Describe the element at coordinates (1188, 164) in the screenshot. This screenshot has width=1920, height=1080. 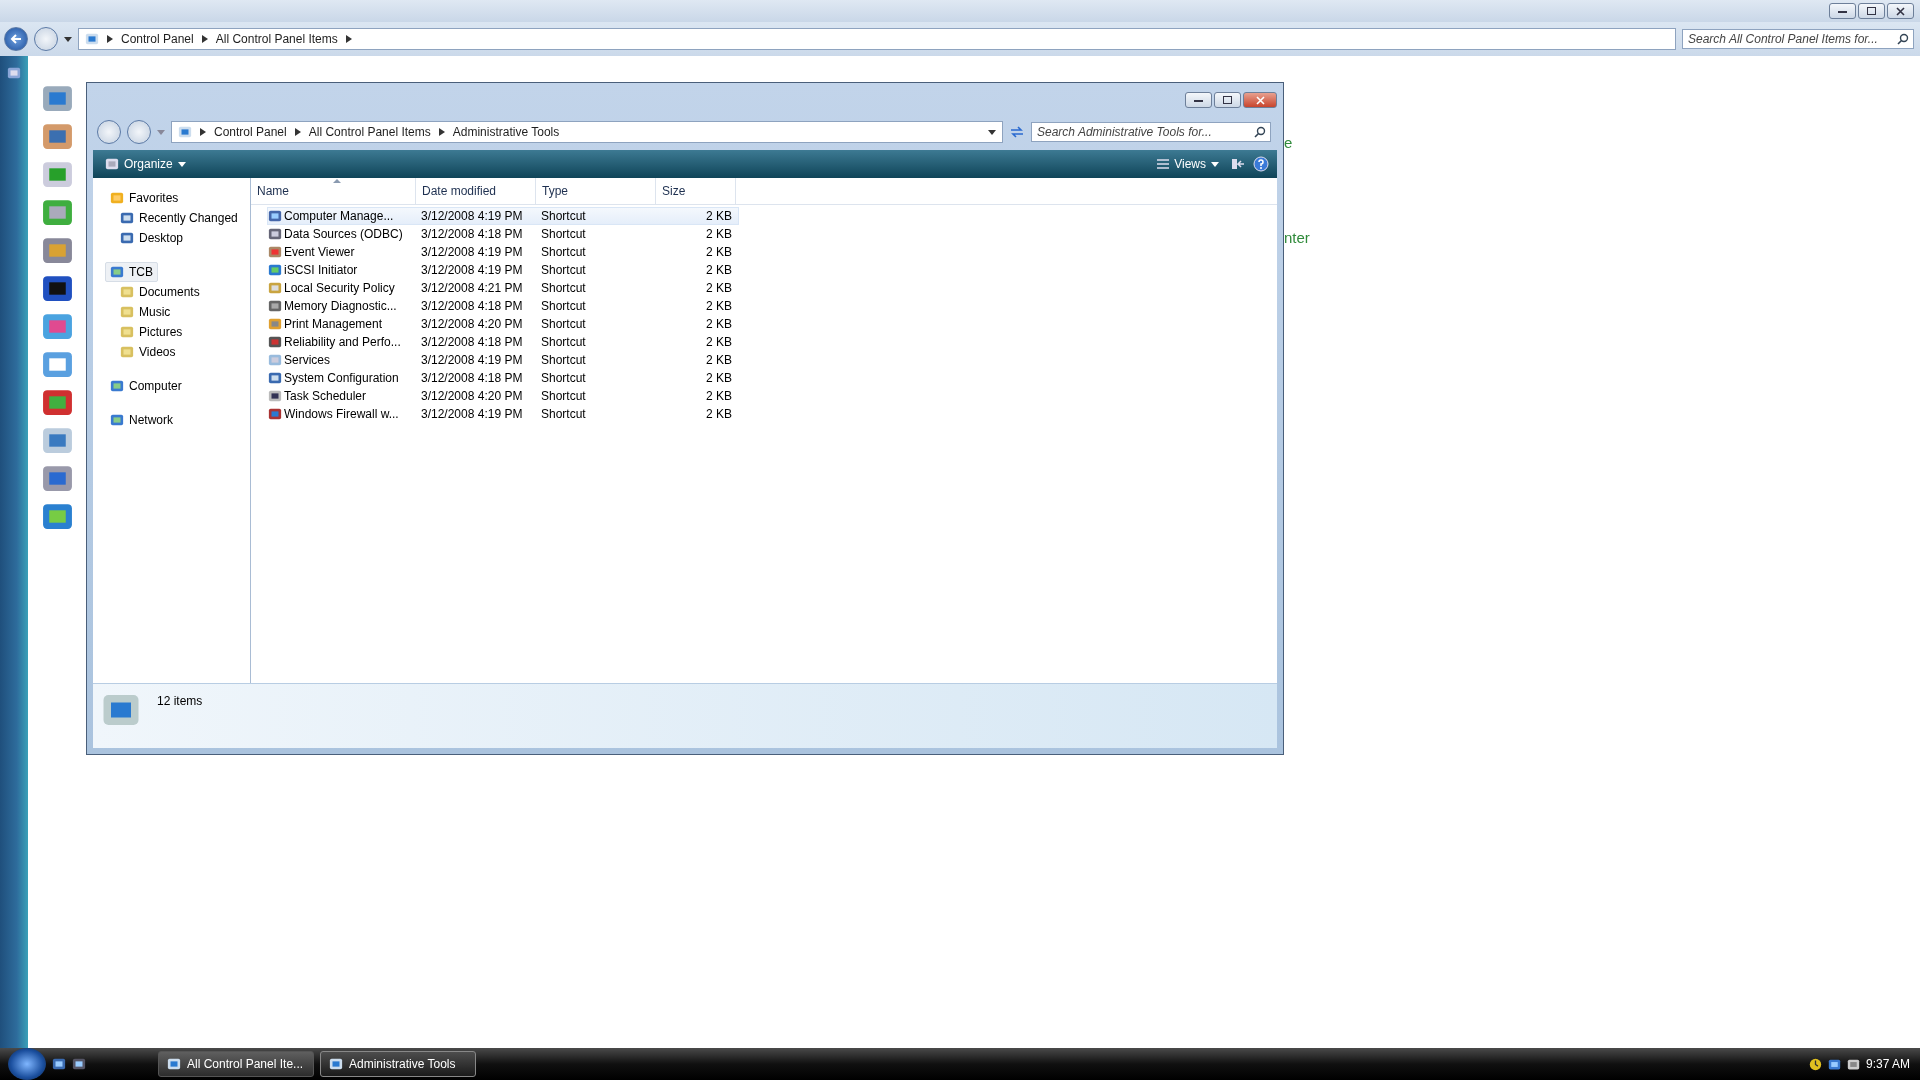
I see `views-button: Views` at that location.